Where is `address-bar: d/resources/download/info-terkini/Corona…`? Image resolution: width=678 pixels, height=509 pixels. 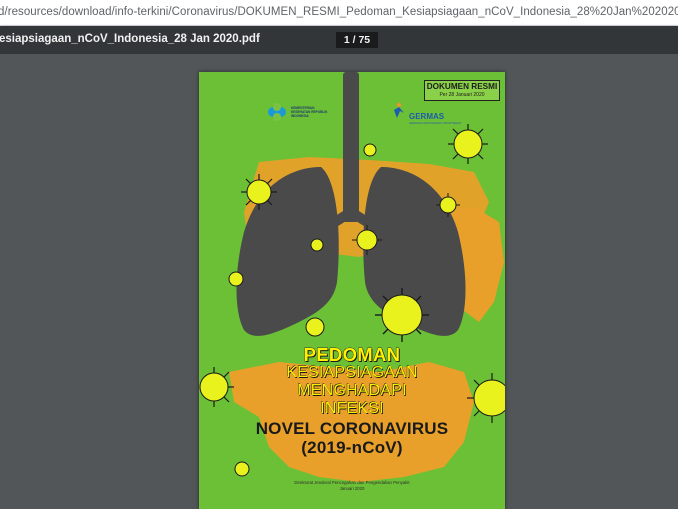
address-bar: d/resources/download/info-terkini/Corona… is located at coordinates (339, 13).